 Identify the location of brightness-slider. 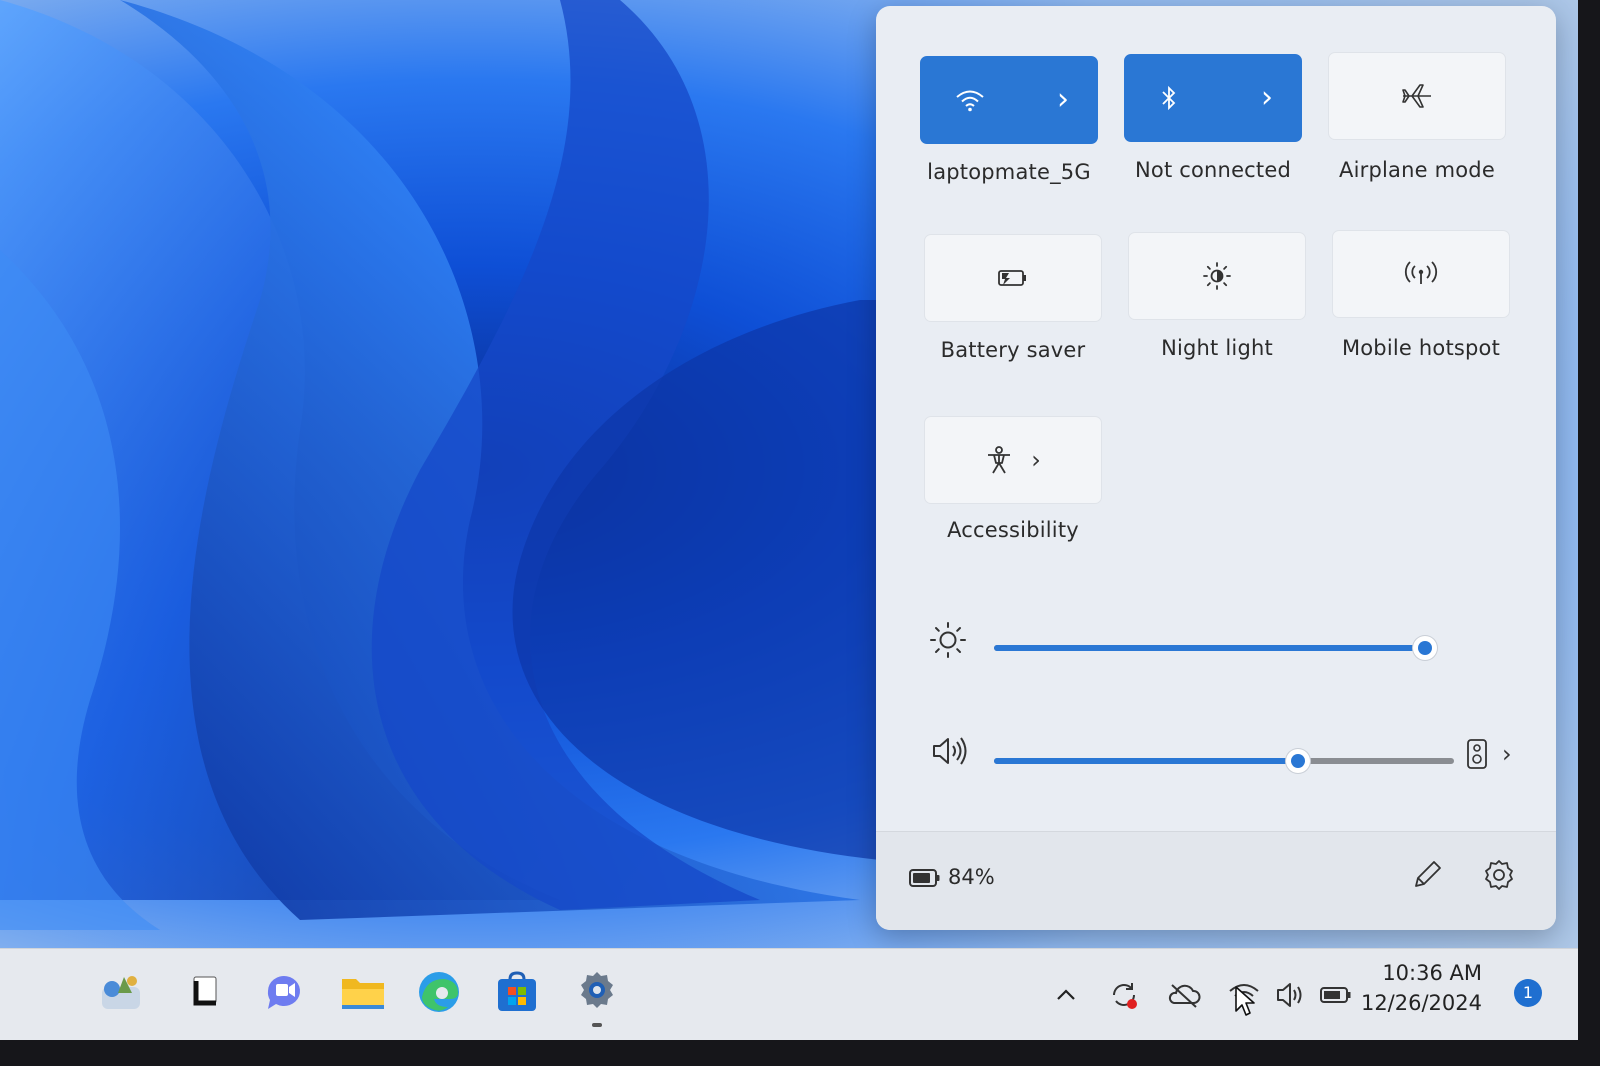
(1216, 648).